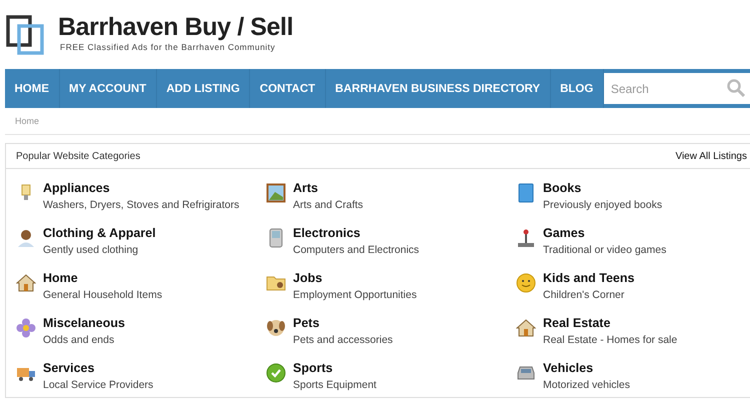 This screenshot has height=406, width=750. What do you see at coordinates (343, 340) in the screenshot?
I see `category-description: Pets and accessories` at bounding box center [343, 340].